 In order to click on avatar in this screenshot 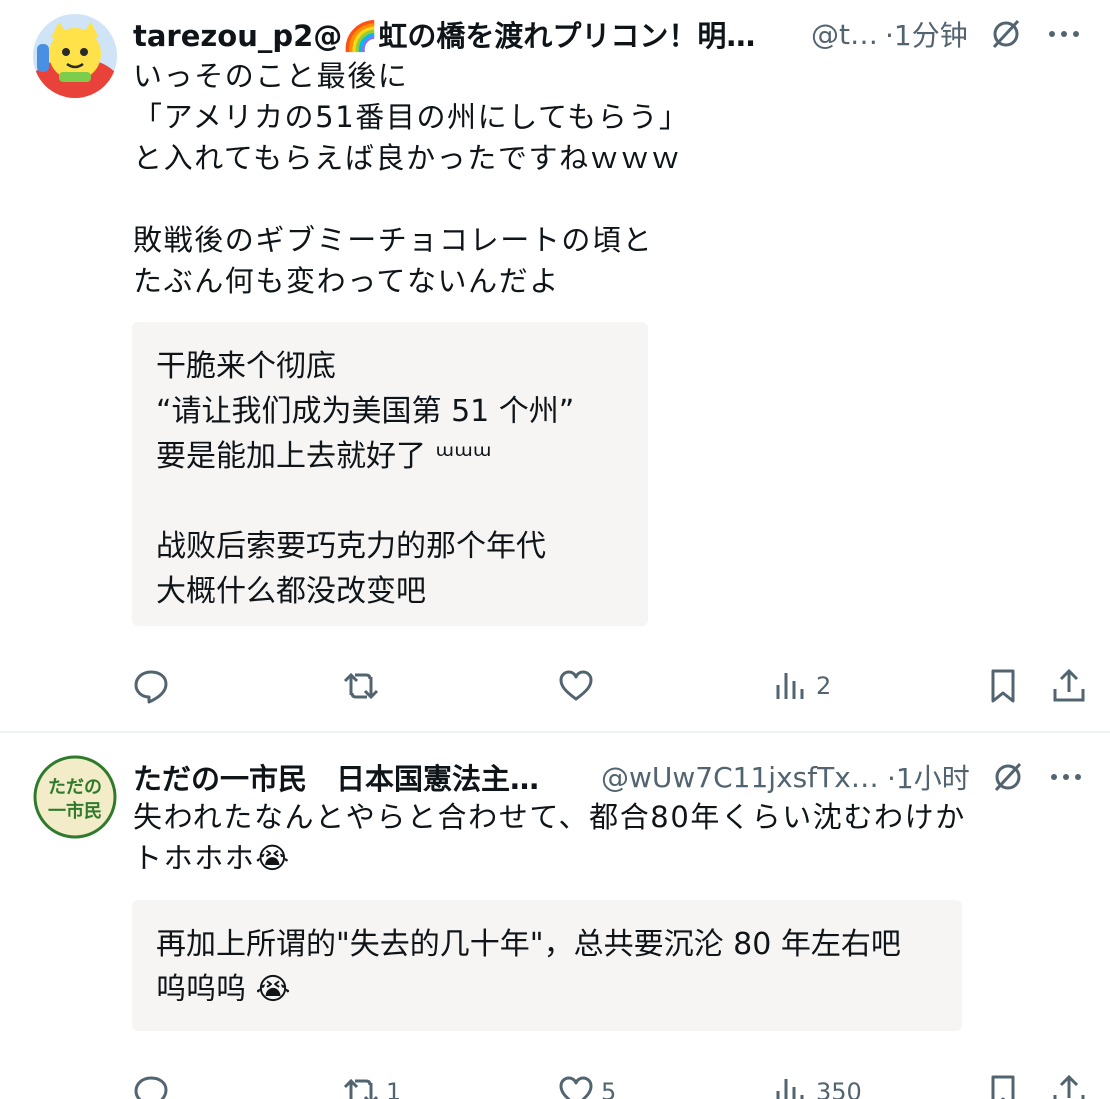, I will do `click(75, 56)`.